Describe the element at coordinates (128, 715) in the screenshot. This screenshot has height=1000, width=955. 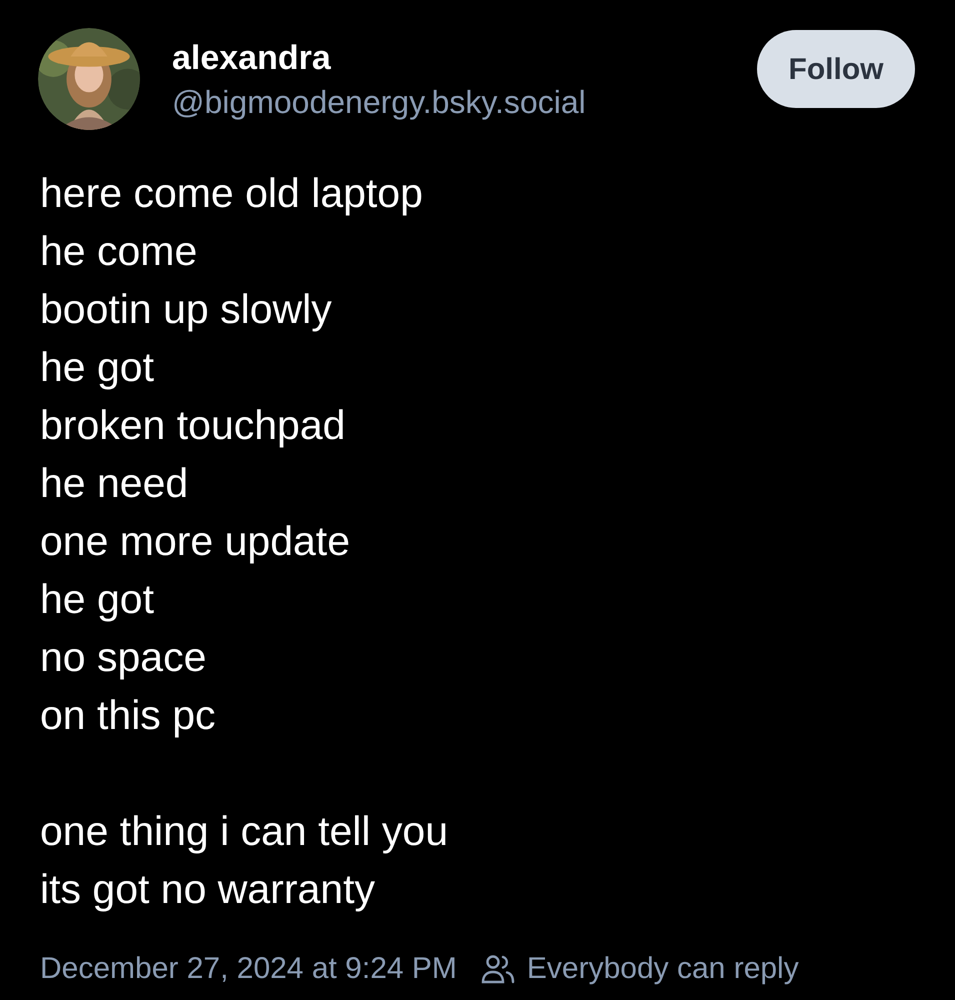
I see `post-line: on this pc` at that location.